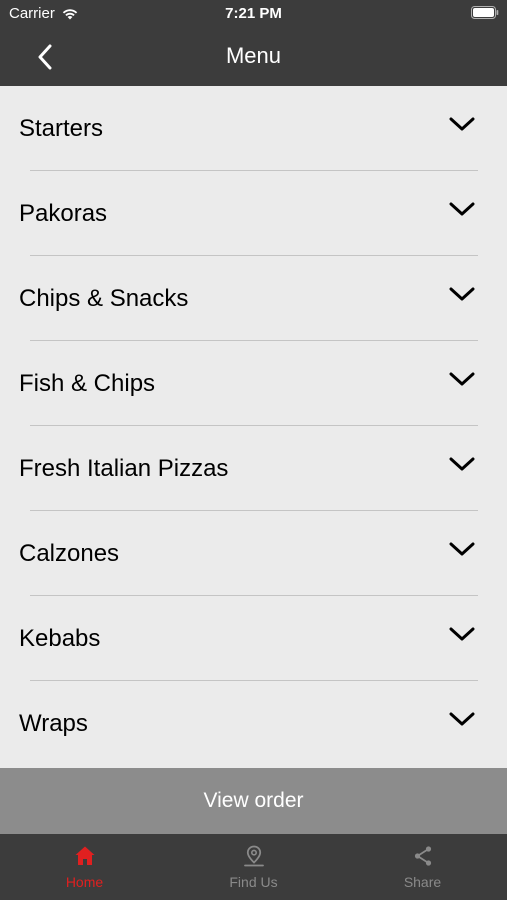 The image size is (507, 900). Describe the element at coordinates (61, 128) in the screenshot. I see `menu-category-label: Starters` at that location.